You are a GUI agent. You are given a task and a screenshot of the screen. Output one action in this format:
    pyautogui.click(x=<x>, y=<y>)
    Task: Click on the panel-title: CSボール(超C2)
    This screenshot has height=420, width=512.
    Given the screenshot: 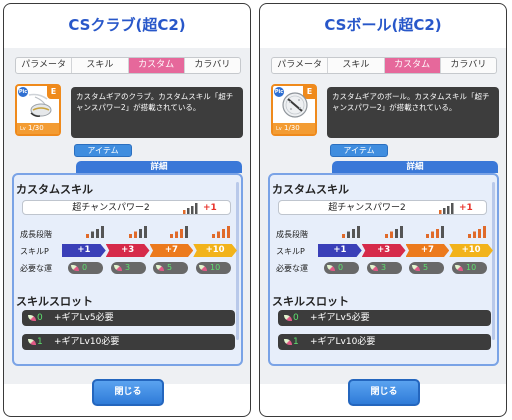 What is the action you would take?
    pyautogui.click(x=383, y=25)
    